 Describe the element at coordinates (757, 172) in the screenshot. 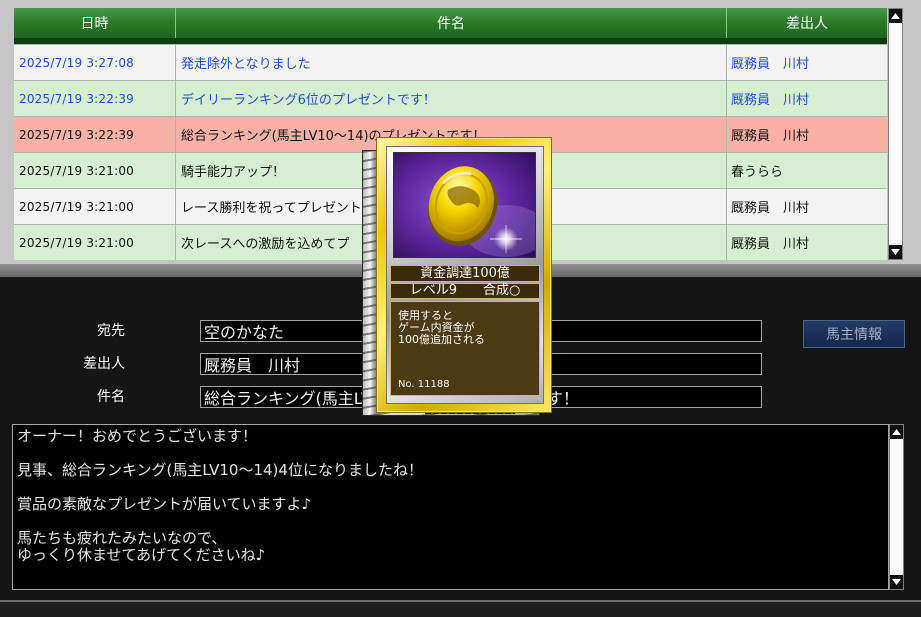

I see `mail-sender: 春うらら` at that location.